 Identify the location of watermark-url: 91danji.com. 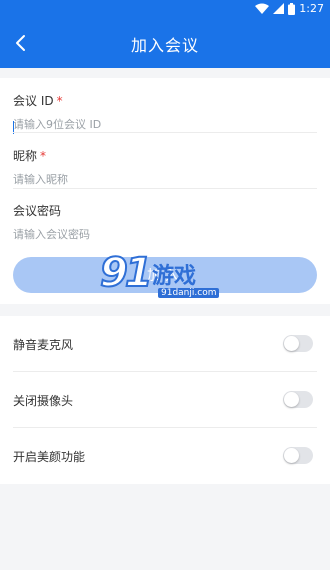
(189, 293).